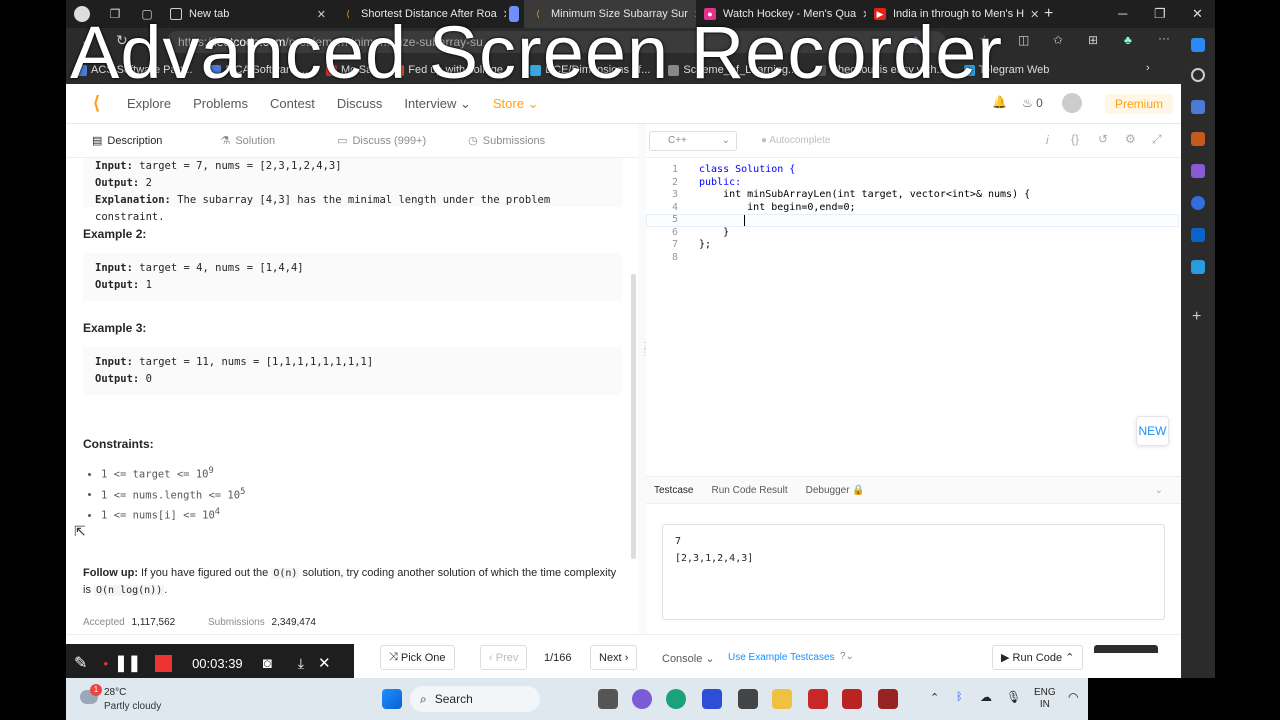 This screenshot has height=720, width=1280. Describe the element at coordinates (795, 140) in the screenshot. I see `autocomplete-toggle: ● Autocomplete` at that location.